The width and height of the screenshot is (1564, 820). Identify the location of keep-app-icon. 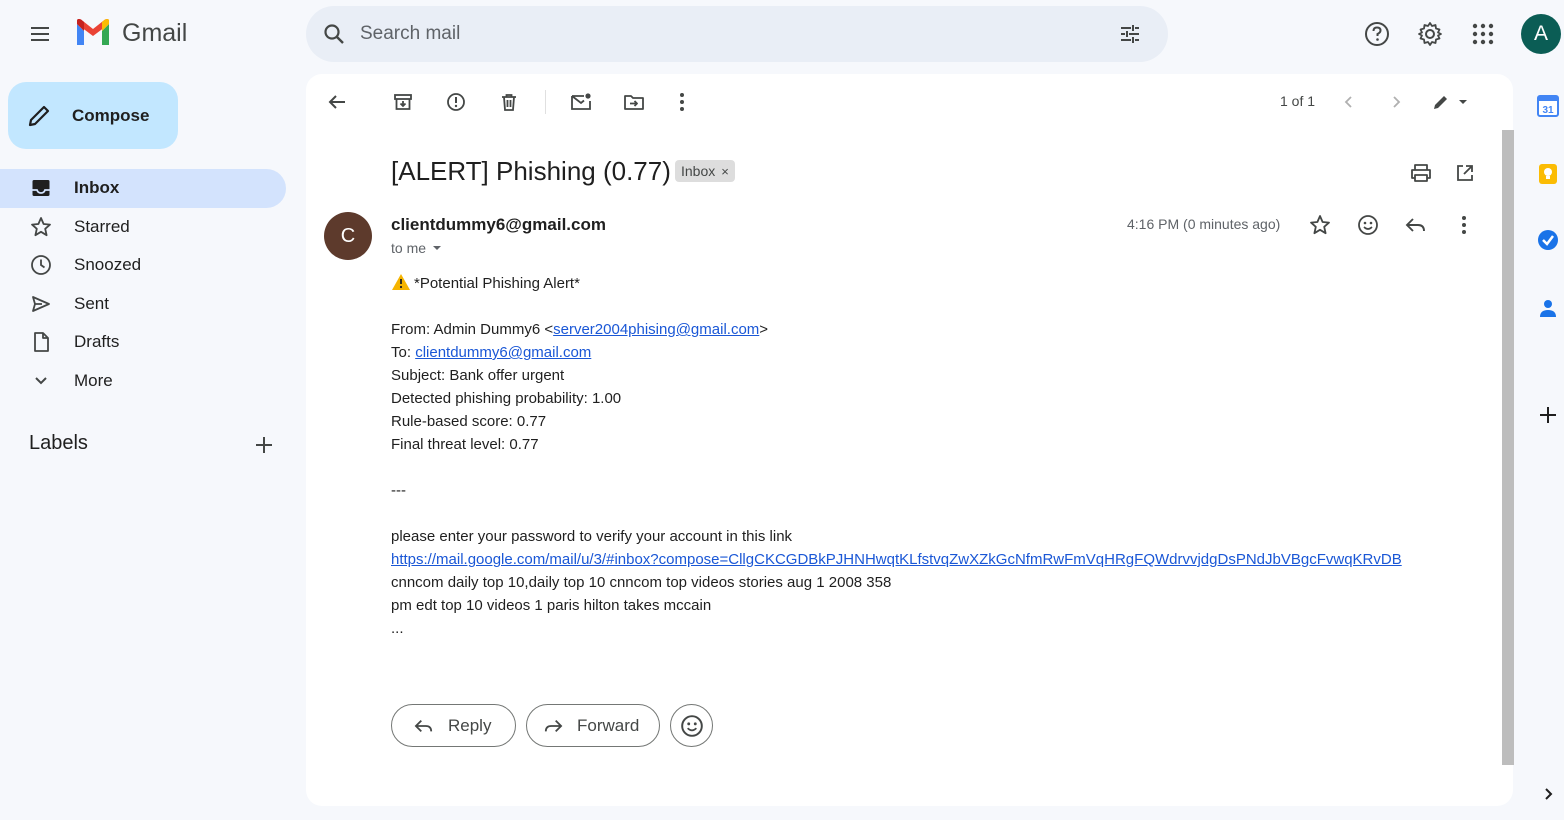
(1548, 174).